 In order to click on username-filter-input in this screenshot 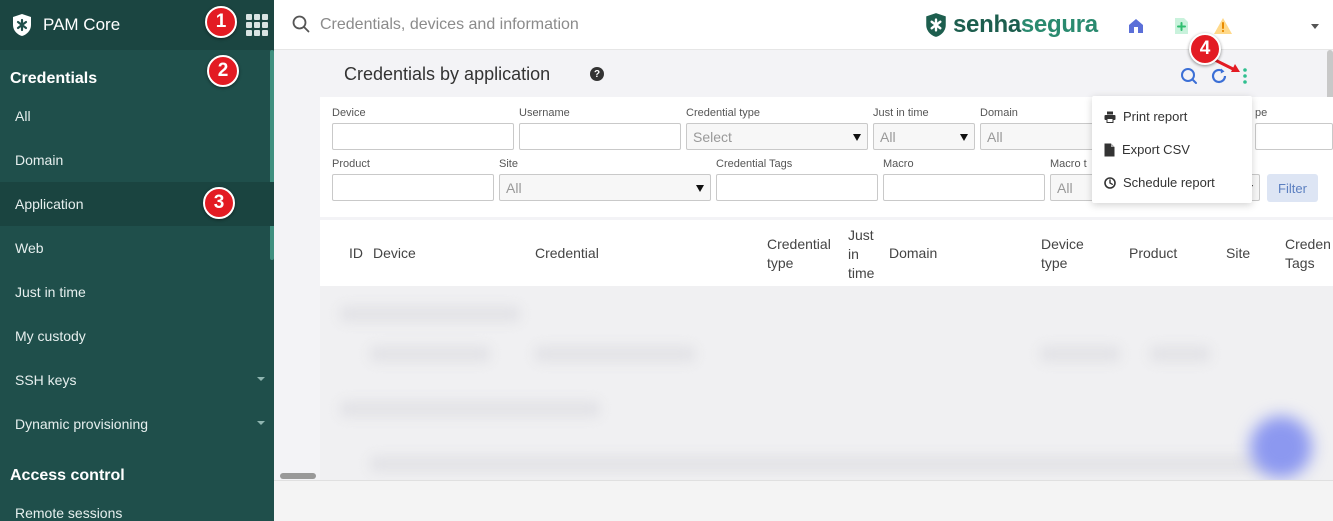, I will do `click(600, 136)`.